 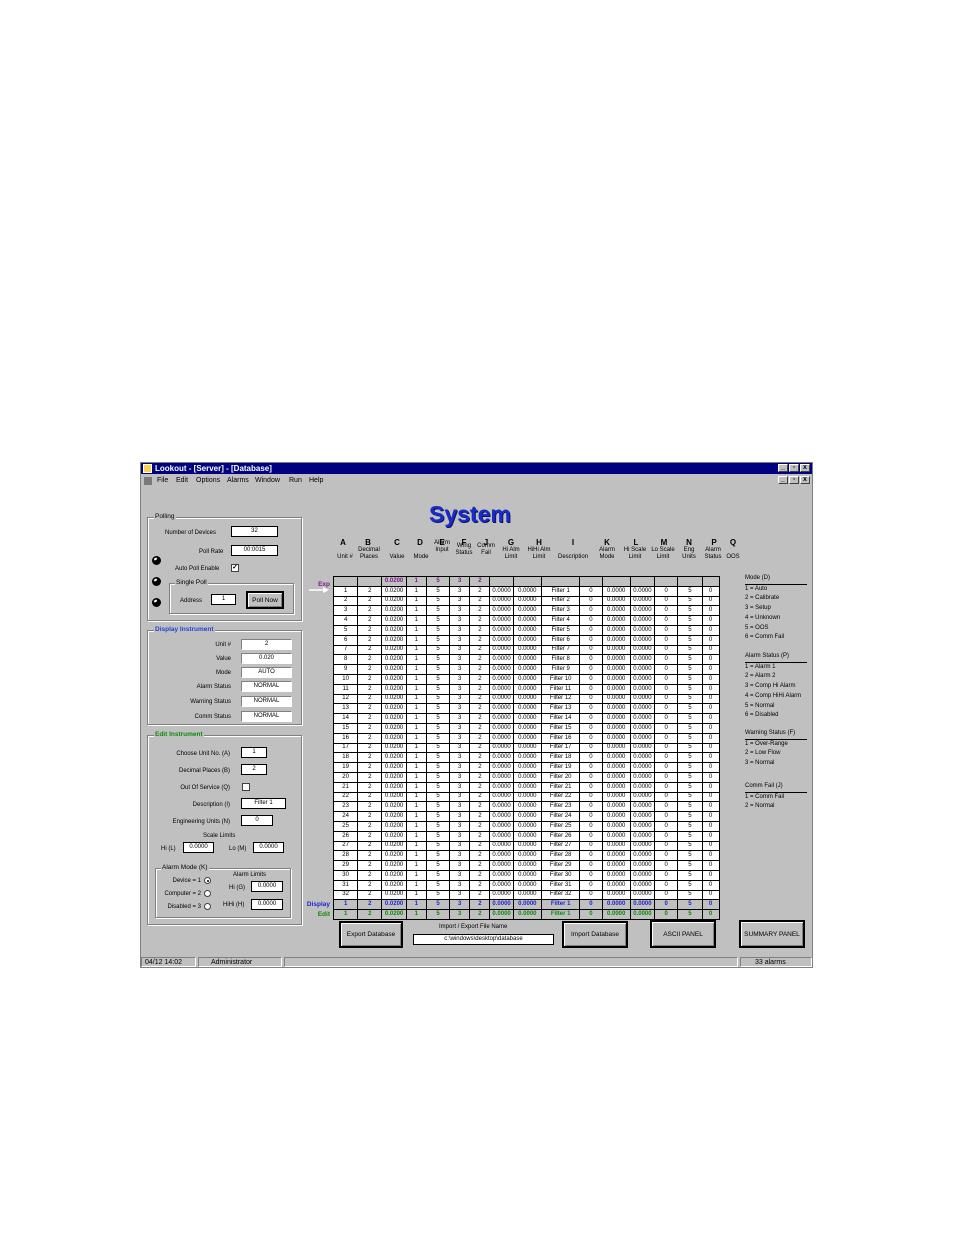 What do you see at coordinates (246, 787) in the screenshot?
I see `oos-checkbox` at bounding box center [246, 787].